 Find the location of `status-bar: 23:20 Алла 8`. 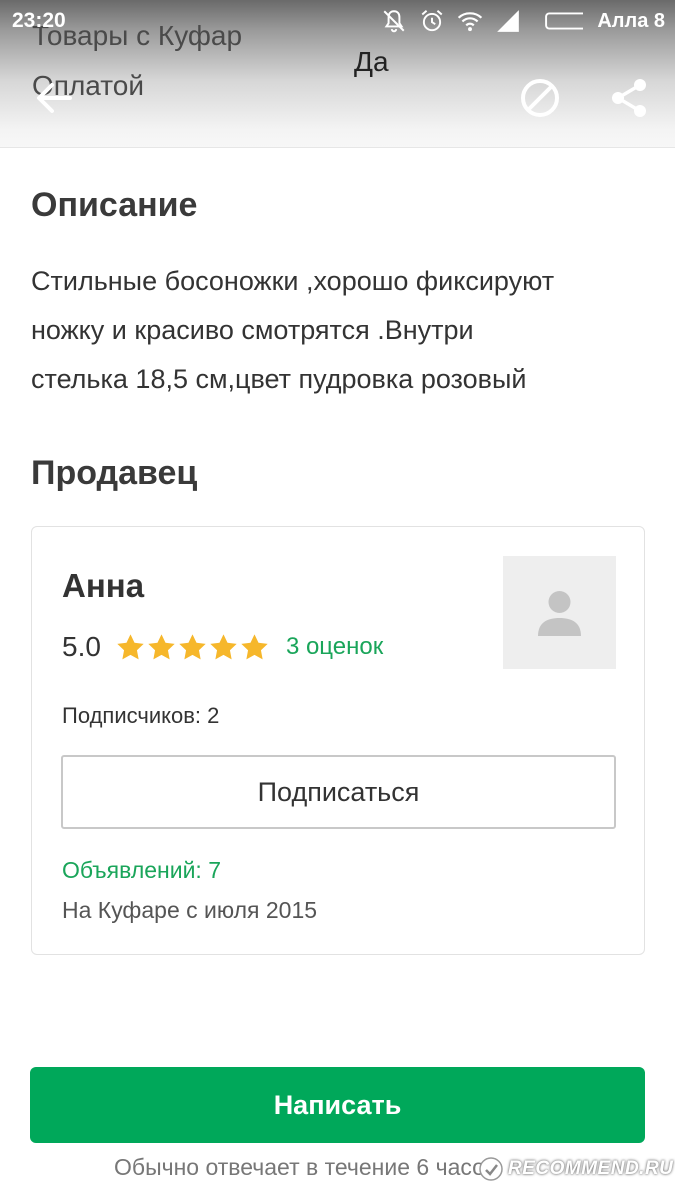

status-bar: 23:20 Алла 8 is located at coordinates (337, 21).